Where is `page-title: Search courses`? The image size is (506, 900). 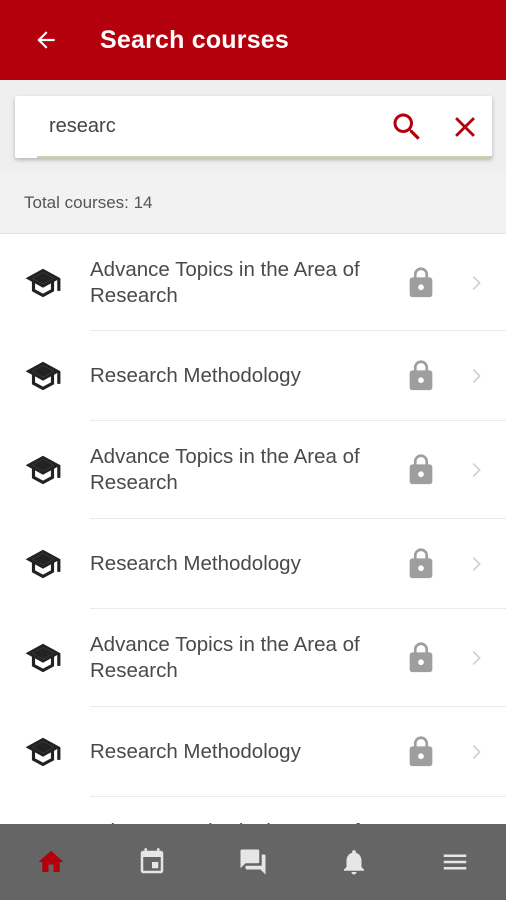 page-title: Search courses is located at coordinates (195, 39).